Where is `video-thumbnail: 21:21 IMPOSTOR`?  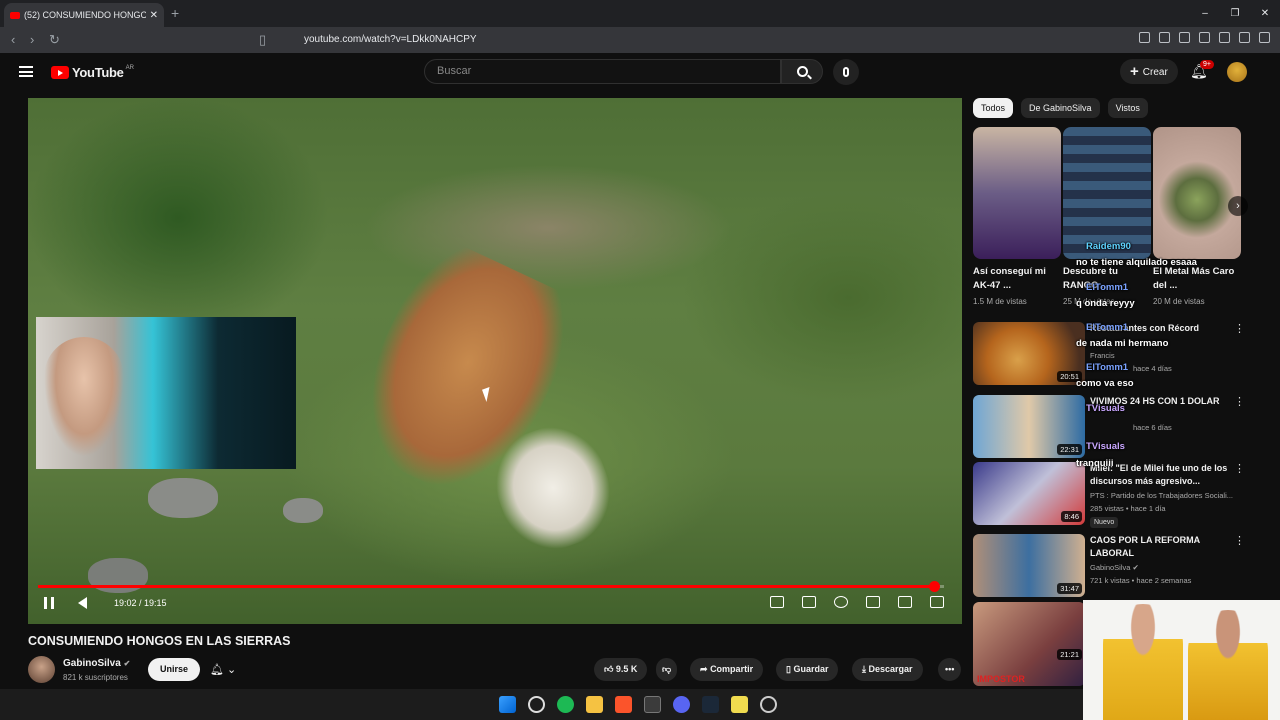
video-thumbnail: 21:21 IMPOSTOR is located at coordinates (1029, 644).